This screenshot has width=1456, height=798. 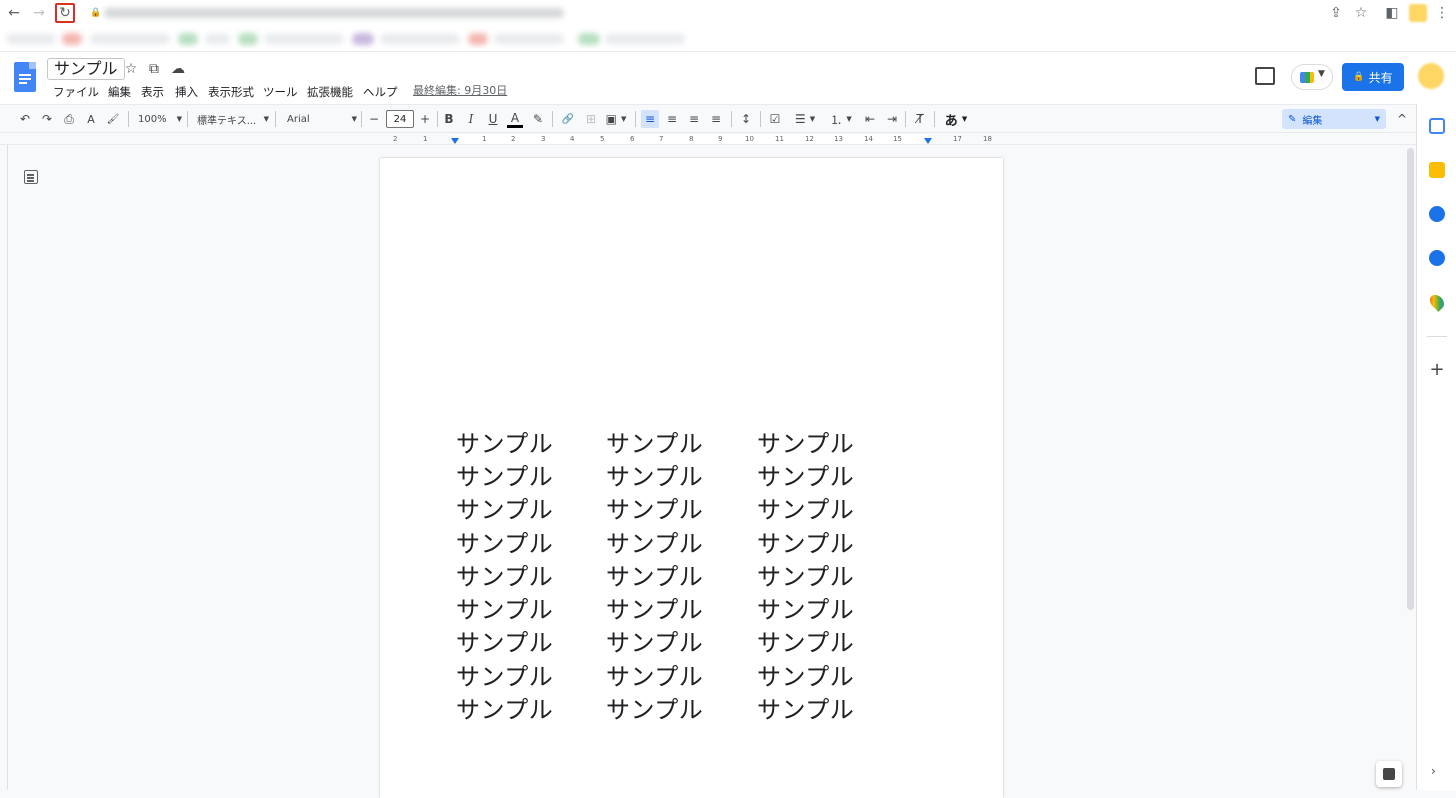 What do you see at coordinates (330, 92) in the screenshot?
I see `menu-extensions: 拡張機能` at bounding box center [330, 92].